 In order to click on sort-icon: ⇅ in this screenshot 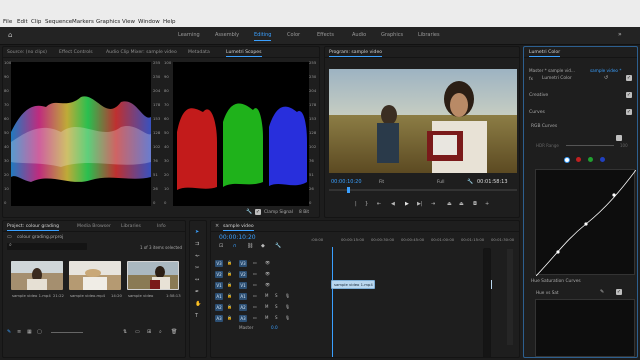, I will do `click(125, 332)`.